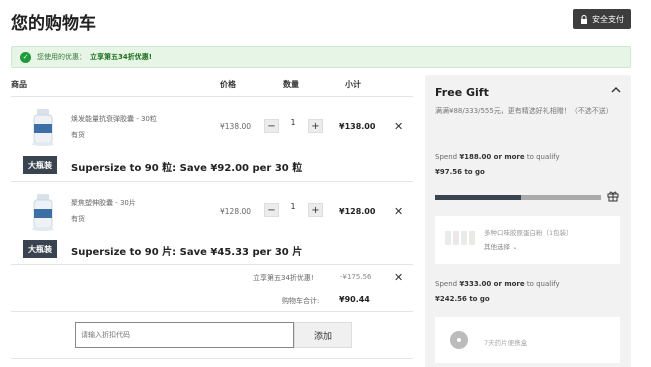 The height and width of the screenshot is (367, 651). Describe the element at coordinates (228, 84) in the screenshot. I see `header-price: 价格` at that location.